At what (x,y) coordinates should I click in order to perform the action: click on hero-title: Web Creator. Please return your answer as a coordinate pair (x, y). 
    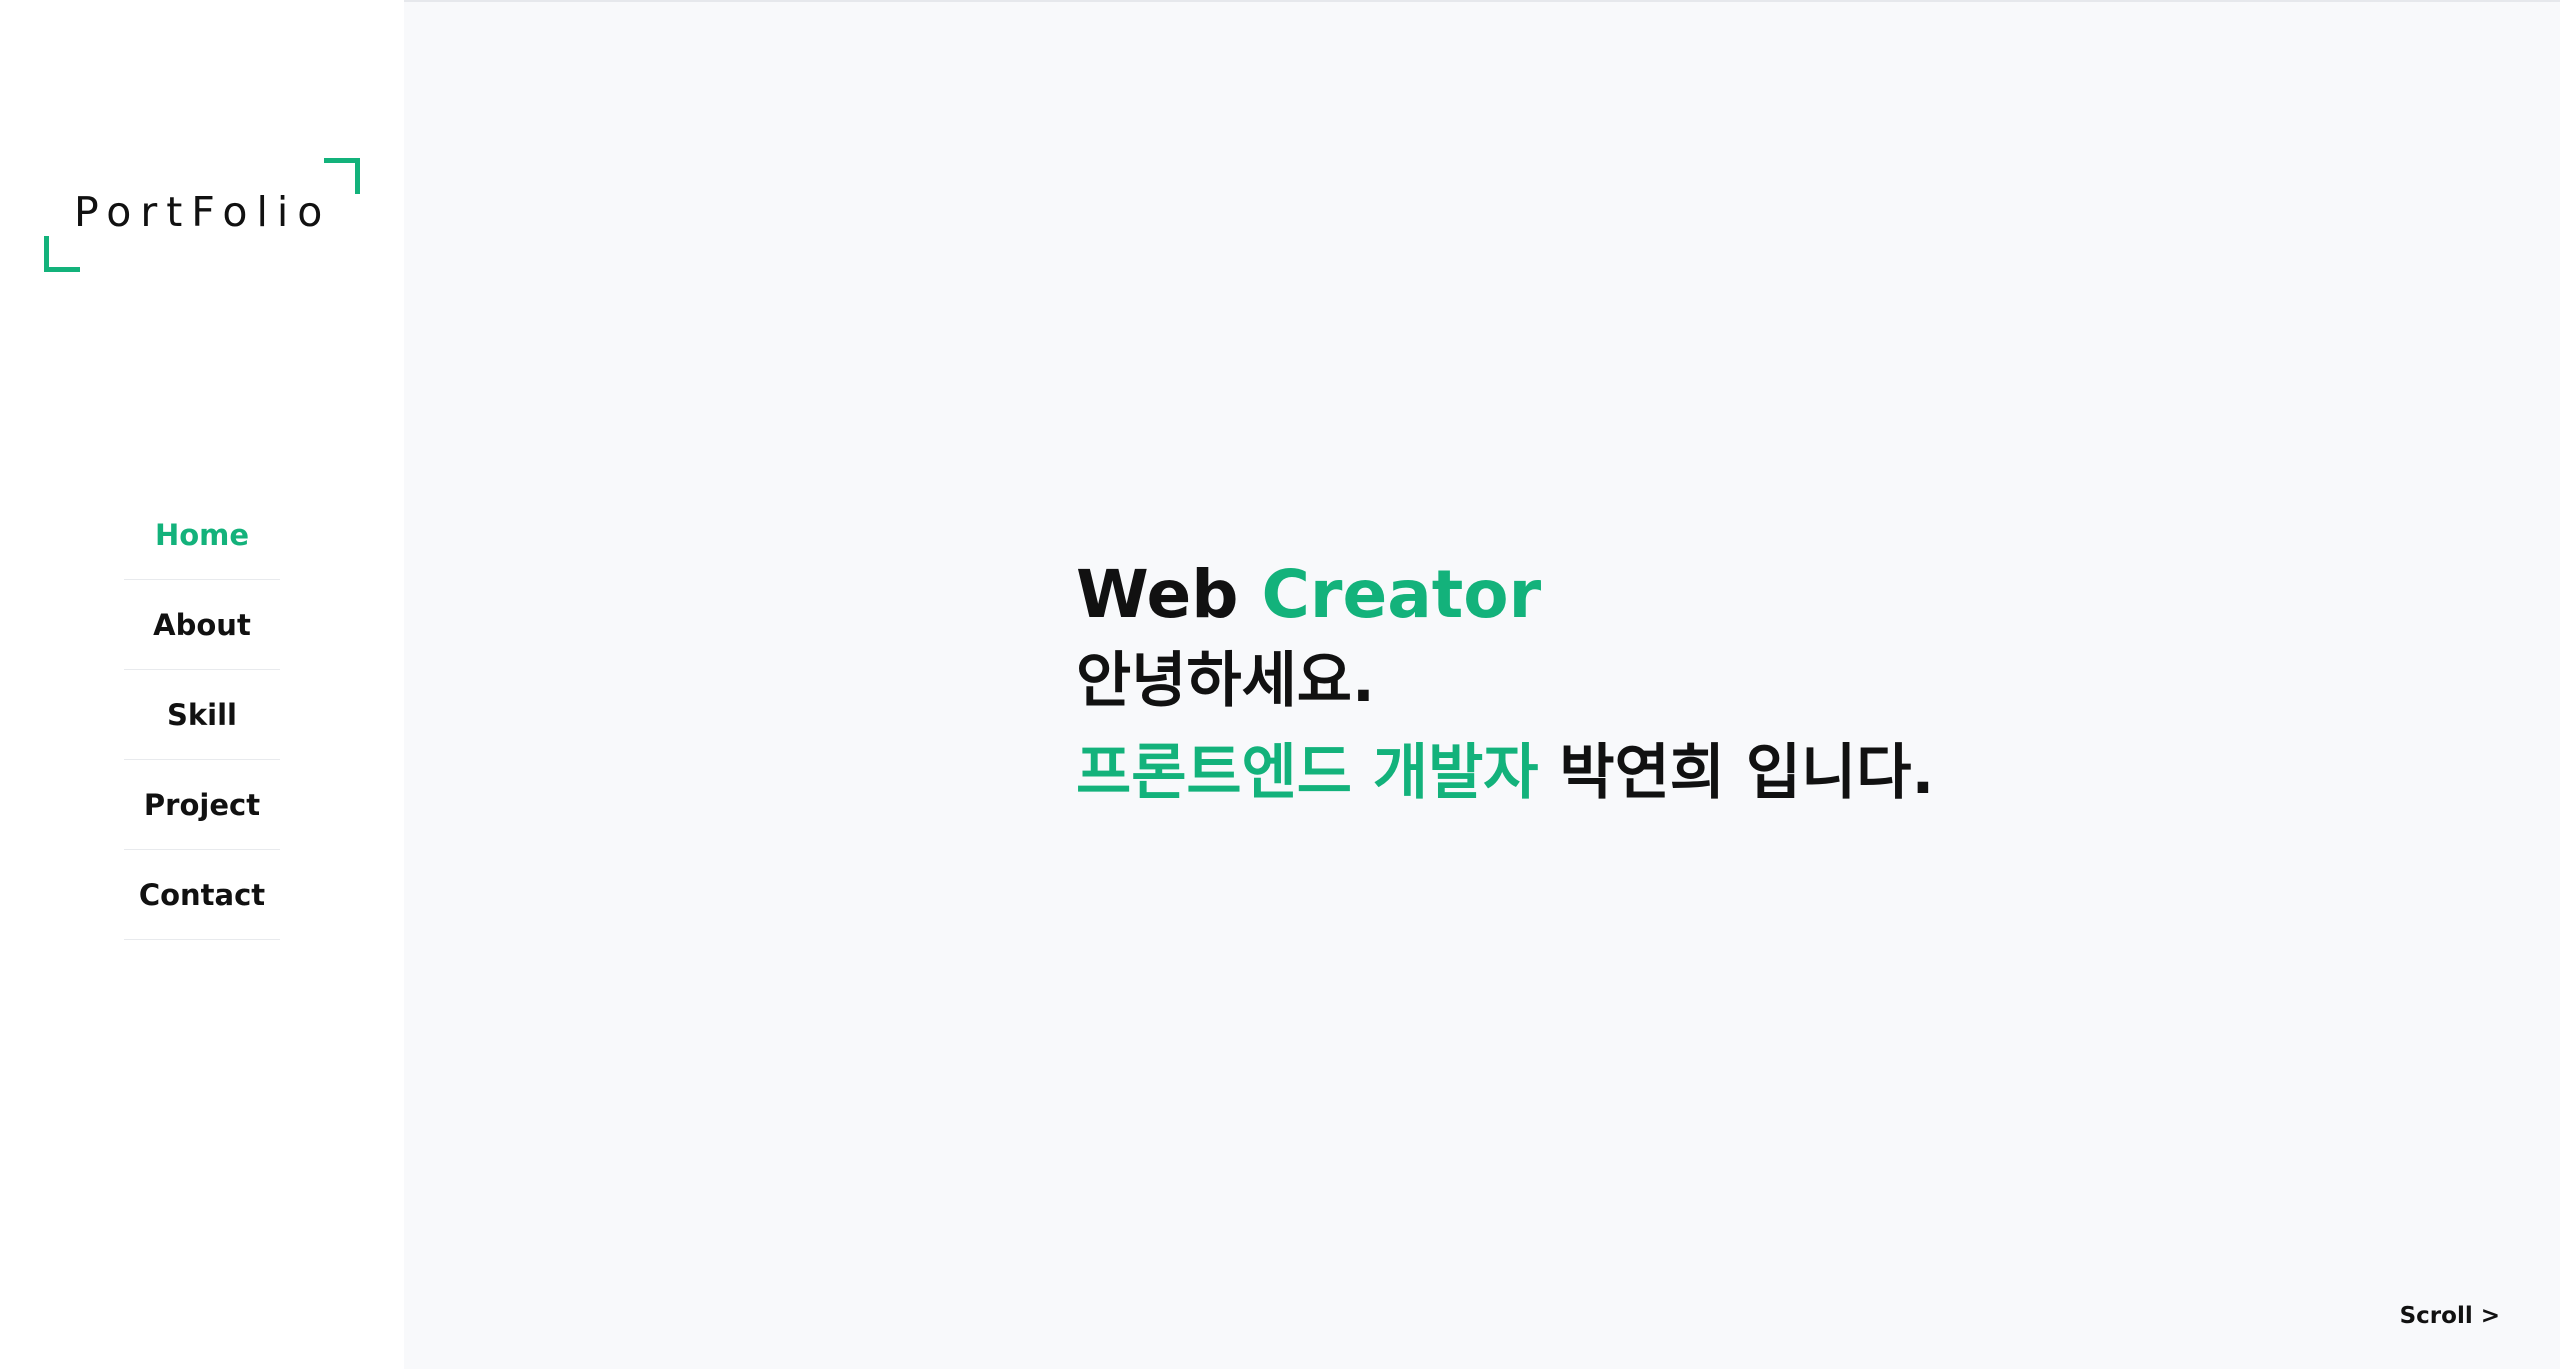
    Looking at the image, I should click on (1505, 595).